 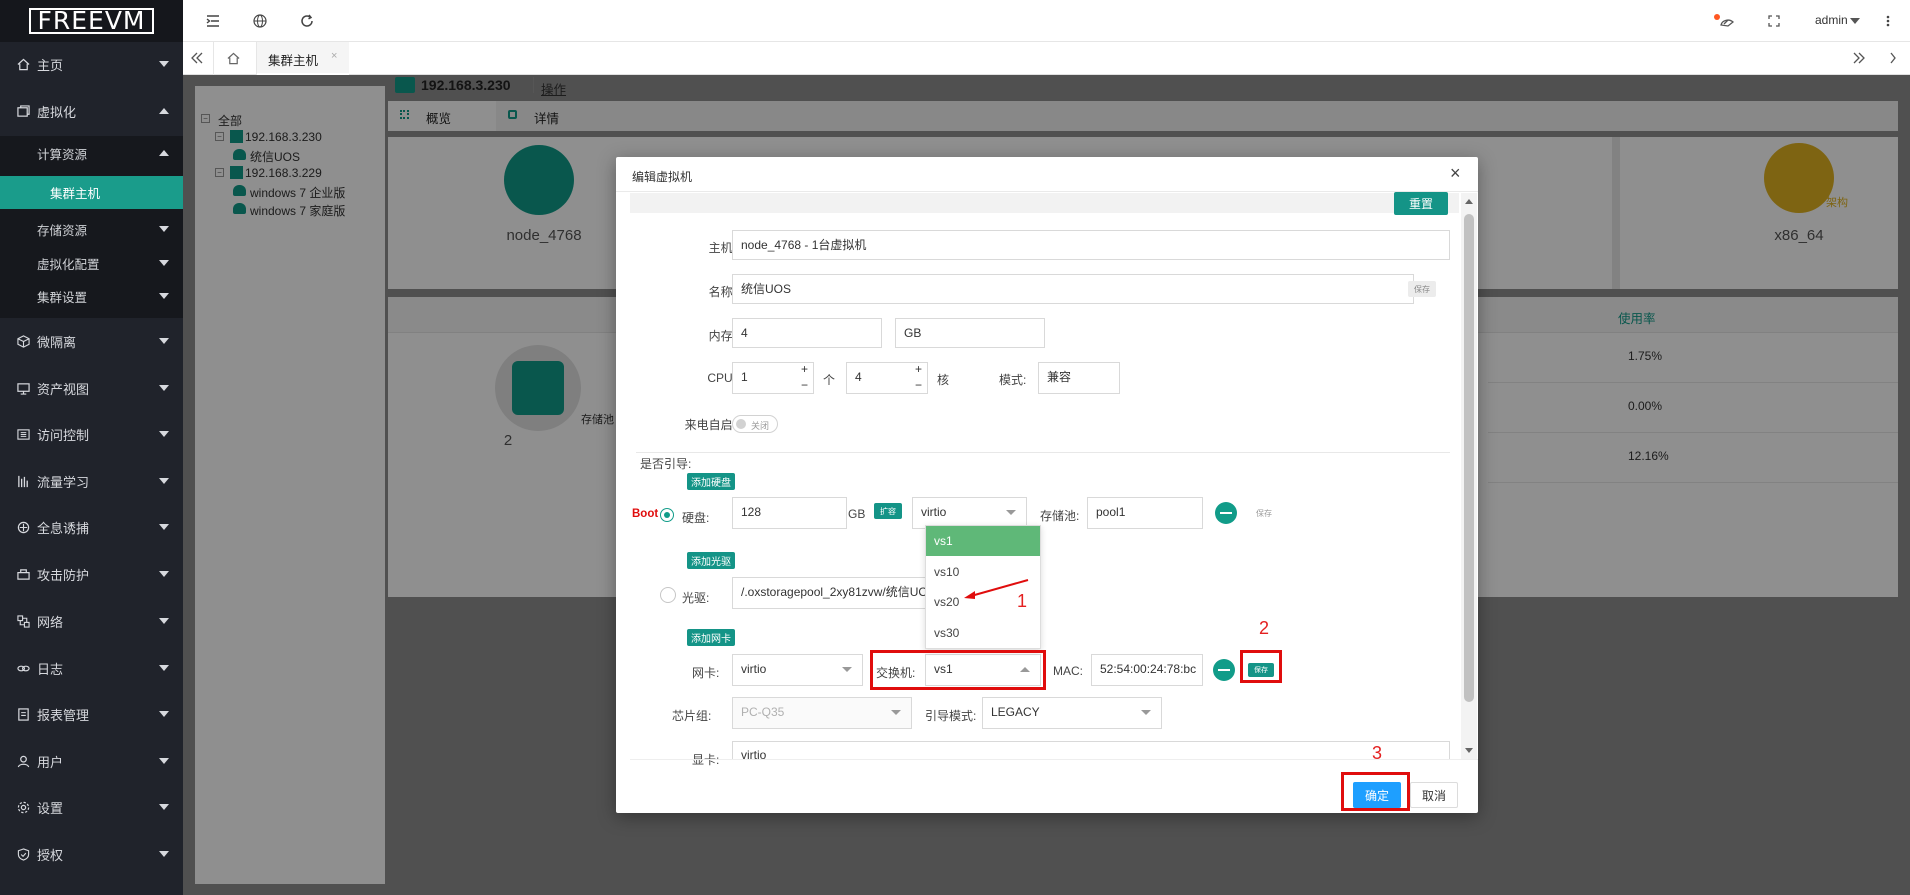 I want to click on dialog-title: 编辑虚拟机, so click(x=662, y=177).